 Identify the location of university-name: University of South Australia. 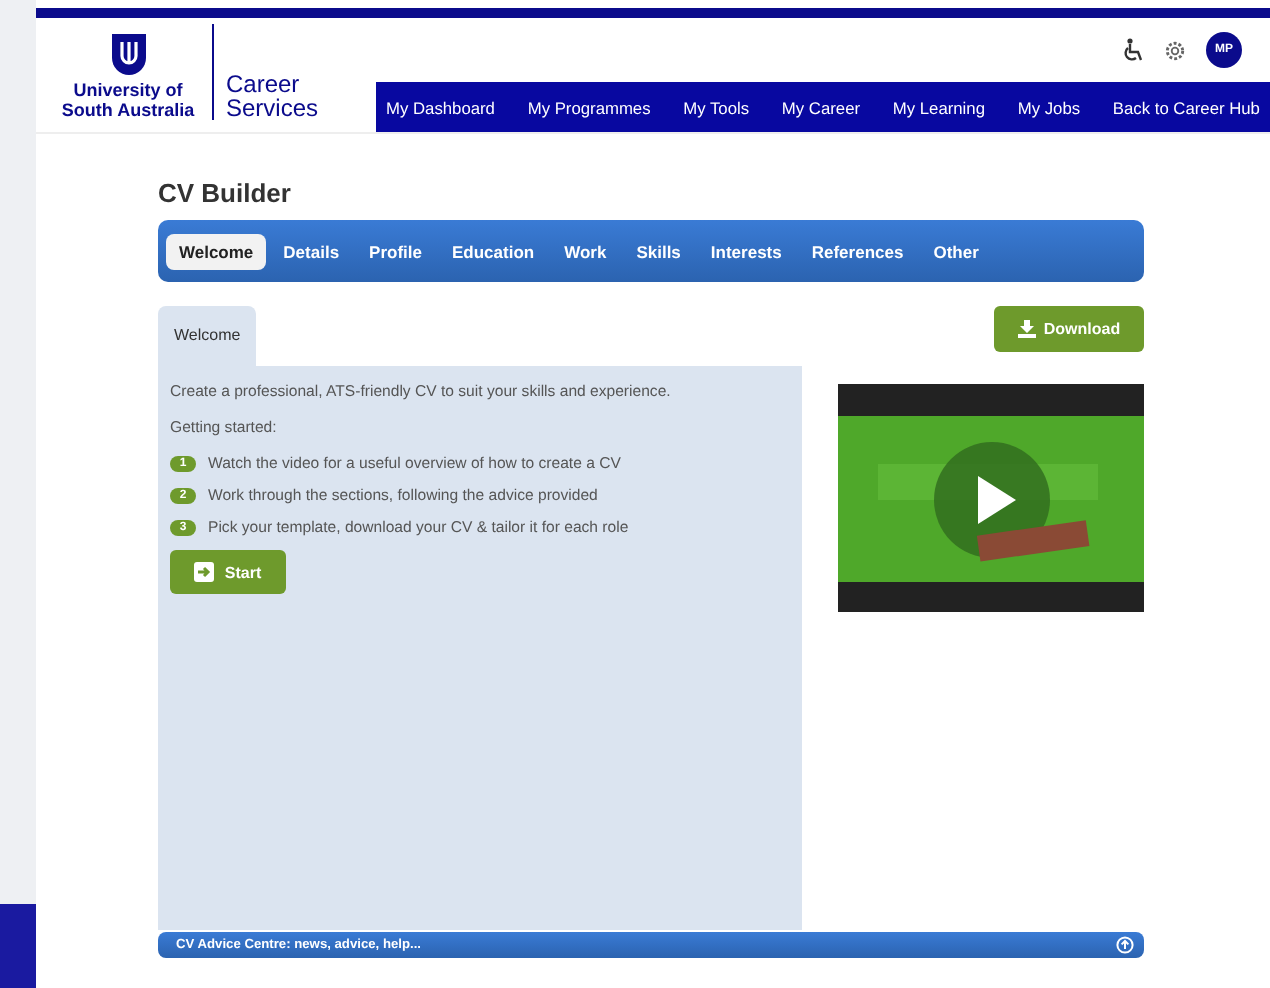
(128, 101).